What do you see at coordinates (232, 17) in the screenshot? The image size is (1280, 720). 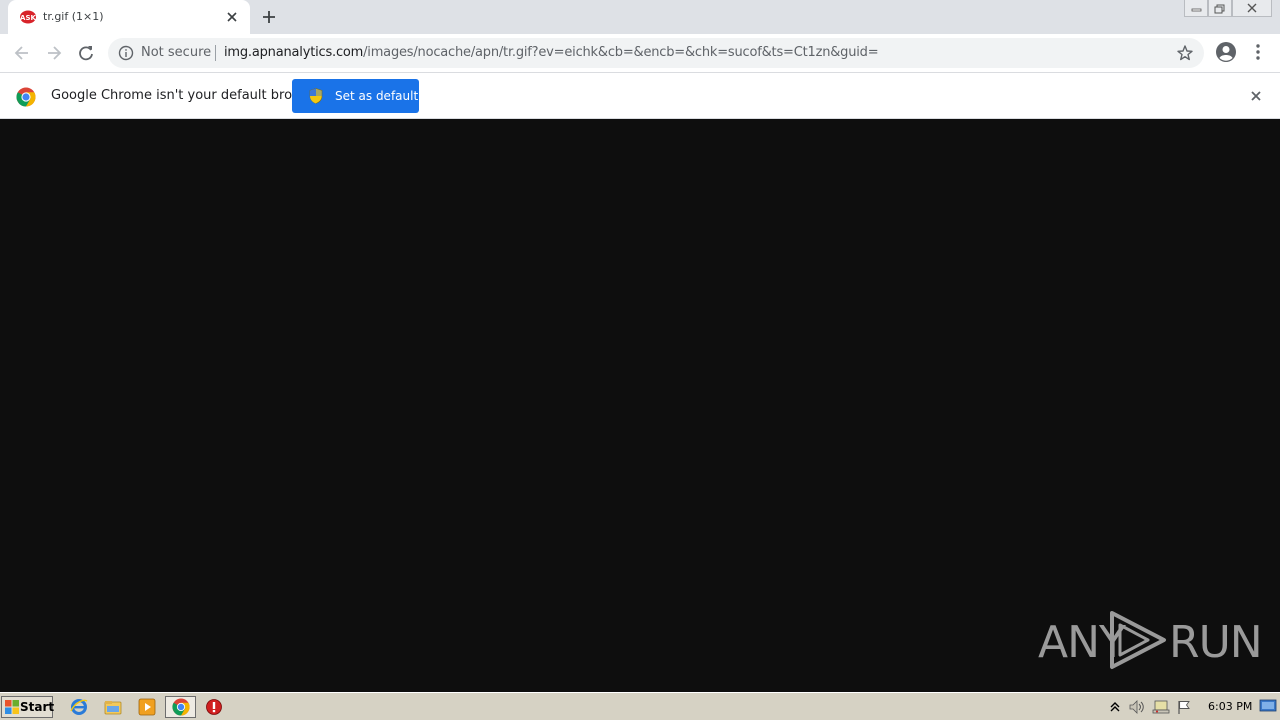 I see `tab-close-icon` at bounding box center [232, 17].